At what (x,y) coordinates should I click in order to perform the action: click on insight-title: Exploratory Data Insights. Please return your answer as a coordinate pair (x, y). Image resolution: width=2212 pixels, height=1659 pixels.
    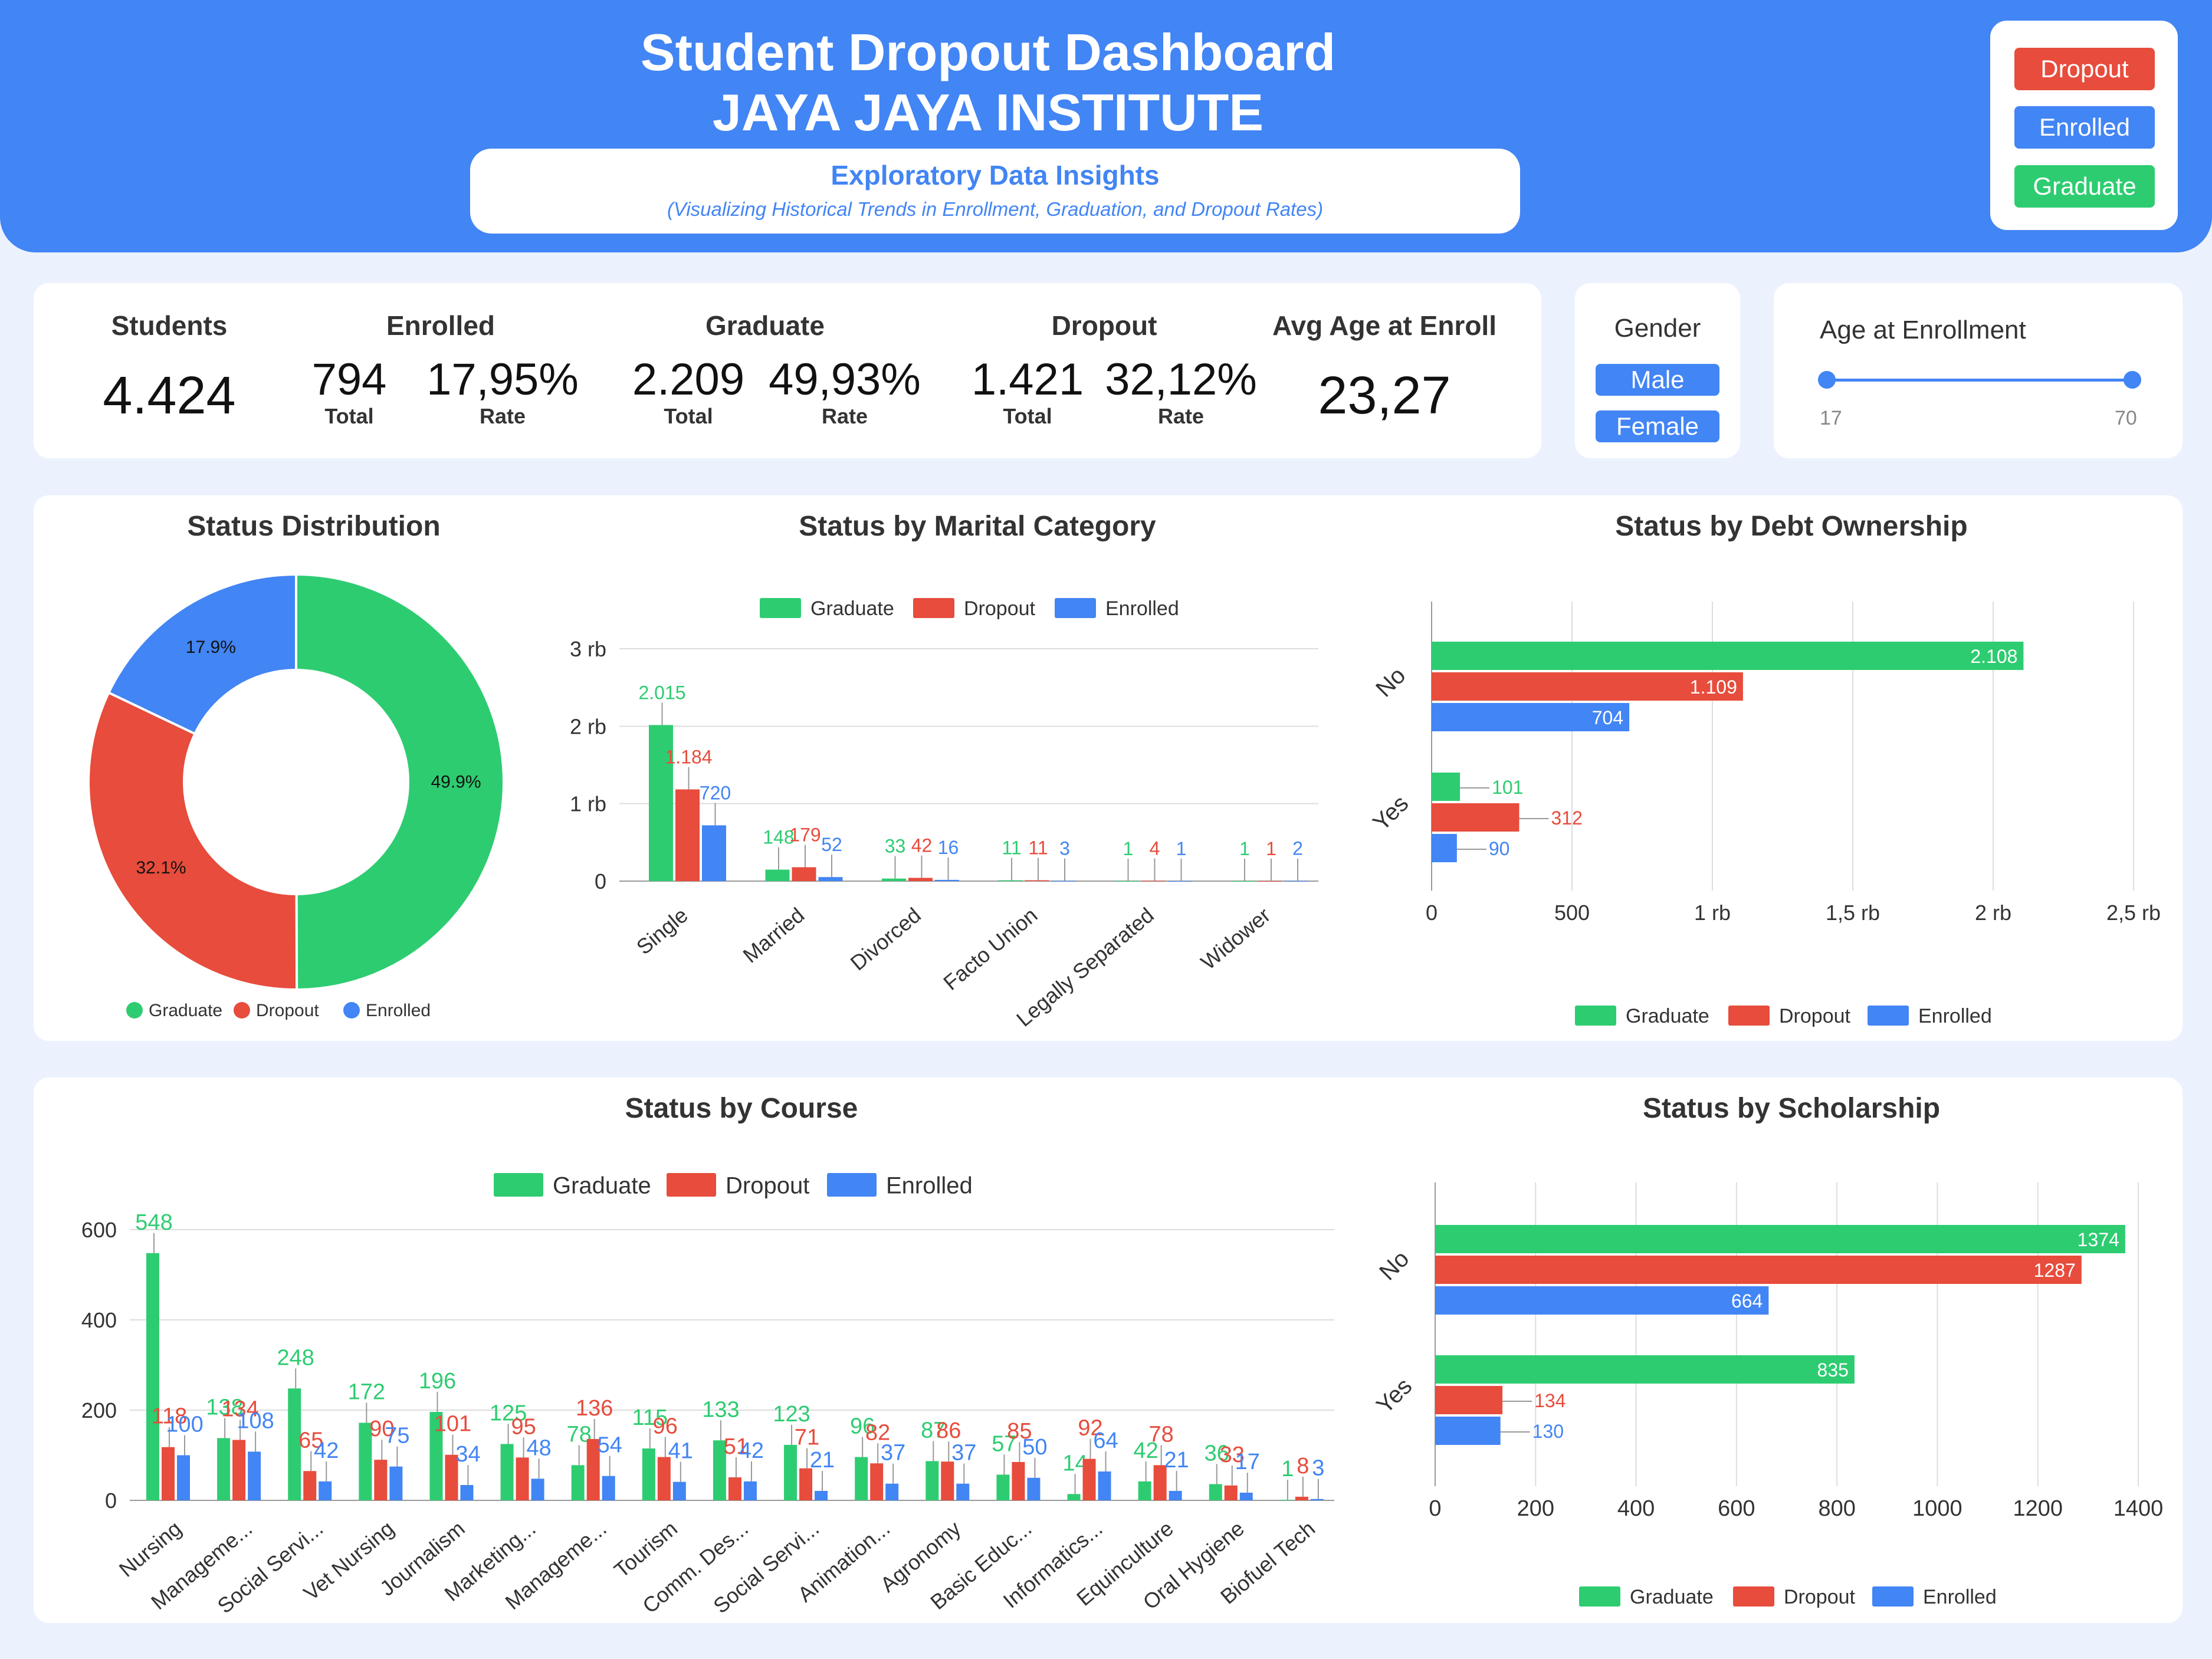
    Looking at the image, I should click on (995, 175).